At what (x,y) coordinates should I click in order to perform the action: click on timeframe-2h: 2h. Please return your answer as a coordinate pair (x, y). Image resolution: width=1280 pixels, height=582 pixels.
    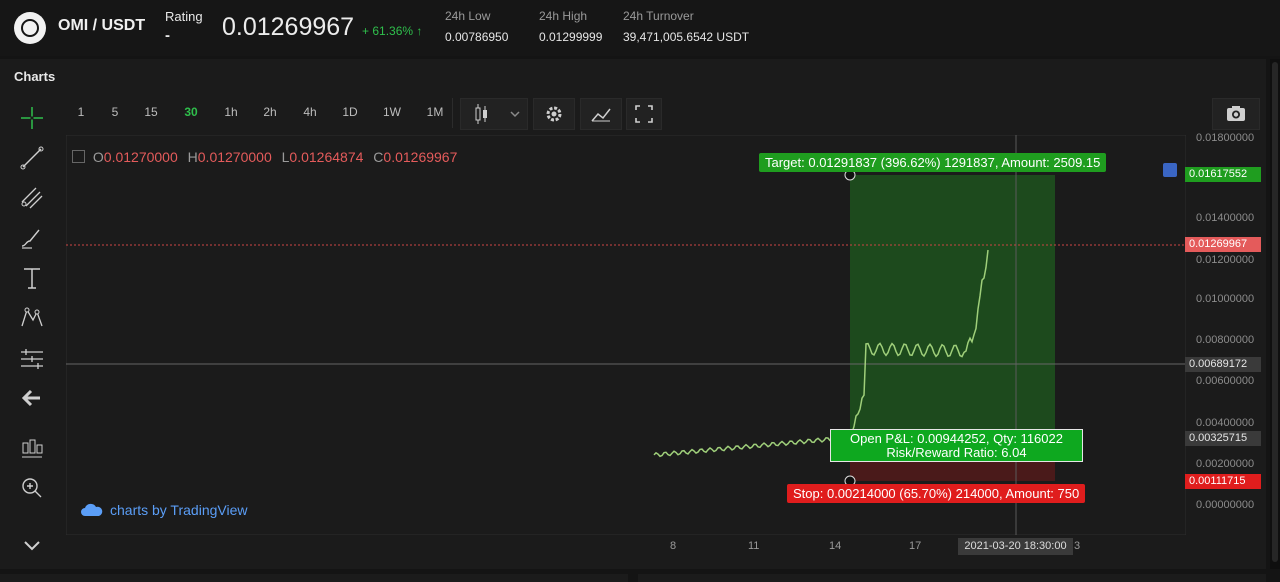
    Looking at the image, I should click on (270, 114).